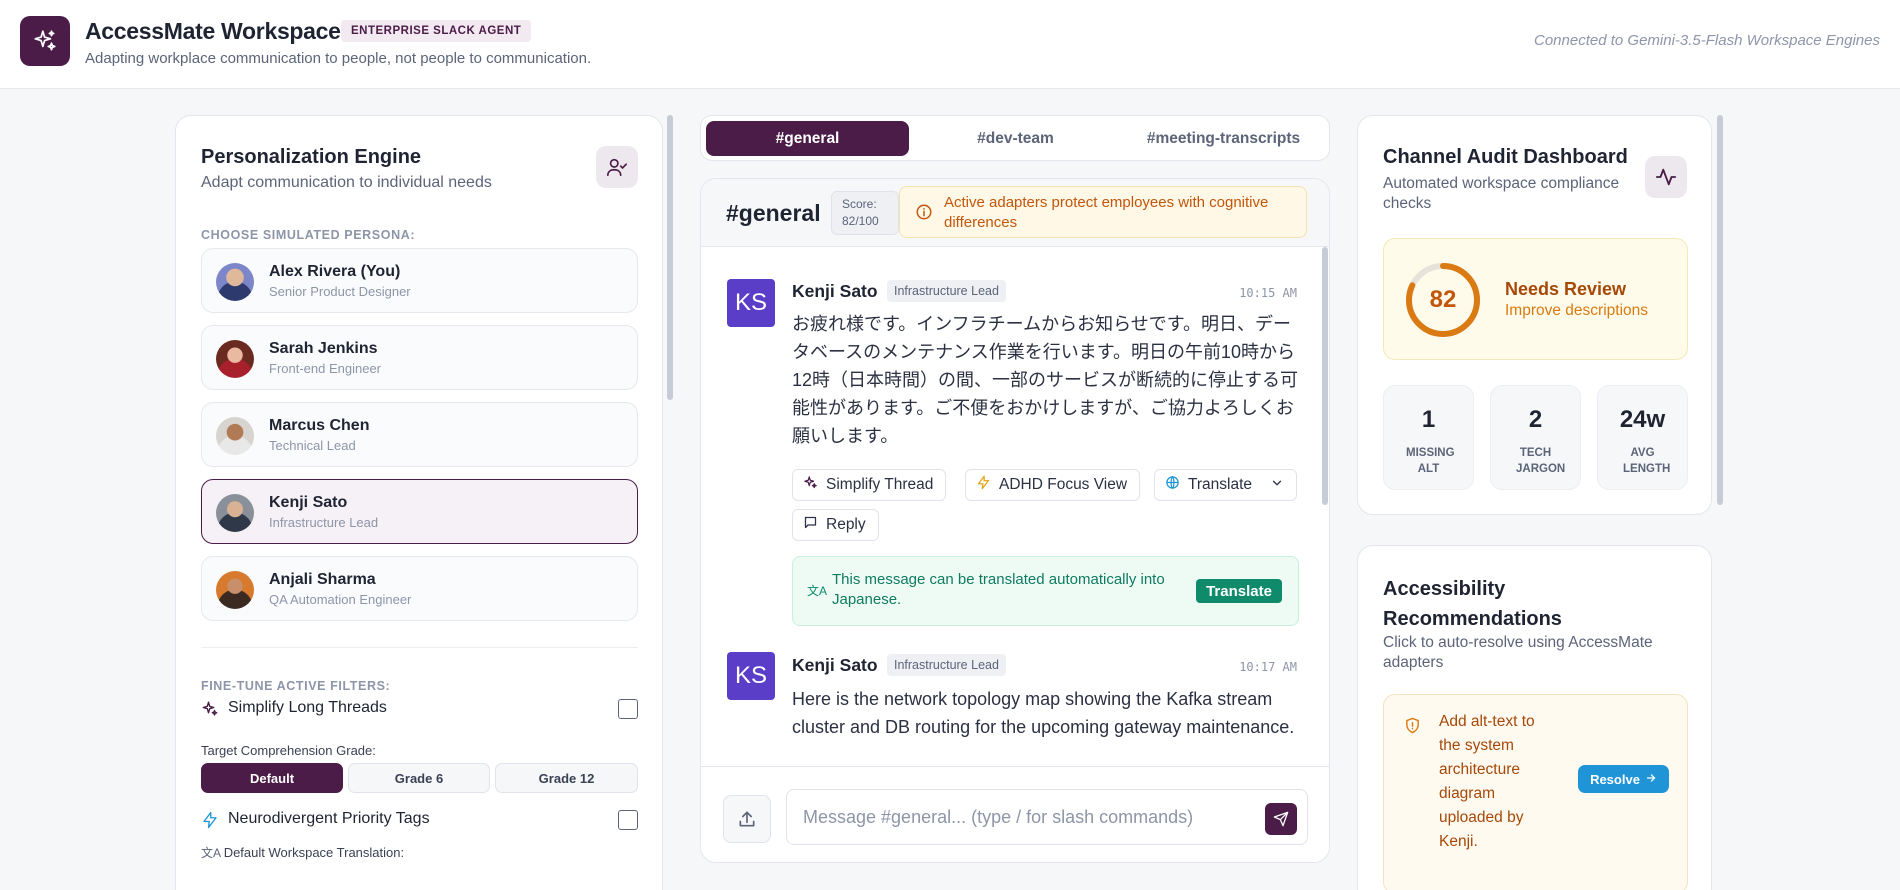 The height and width of the screenshot is (890, 1900). I want to click on resolve-button: Resolve, so click(1623, 779).